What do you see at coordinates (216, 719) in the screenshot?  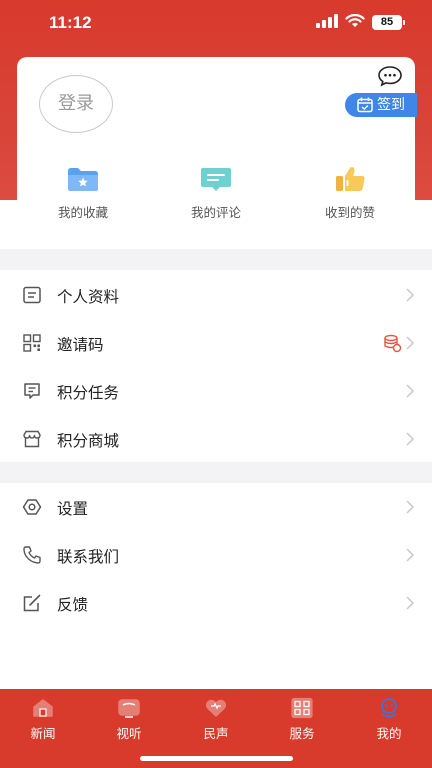 I see `tab-public-voice: 民声` at bounding box center [216, 719].